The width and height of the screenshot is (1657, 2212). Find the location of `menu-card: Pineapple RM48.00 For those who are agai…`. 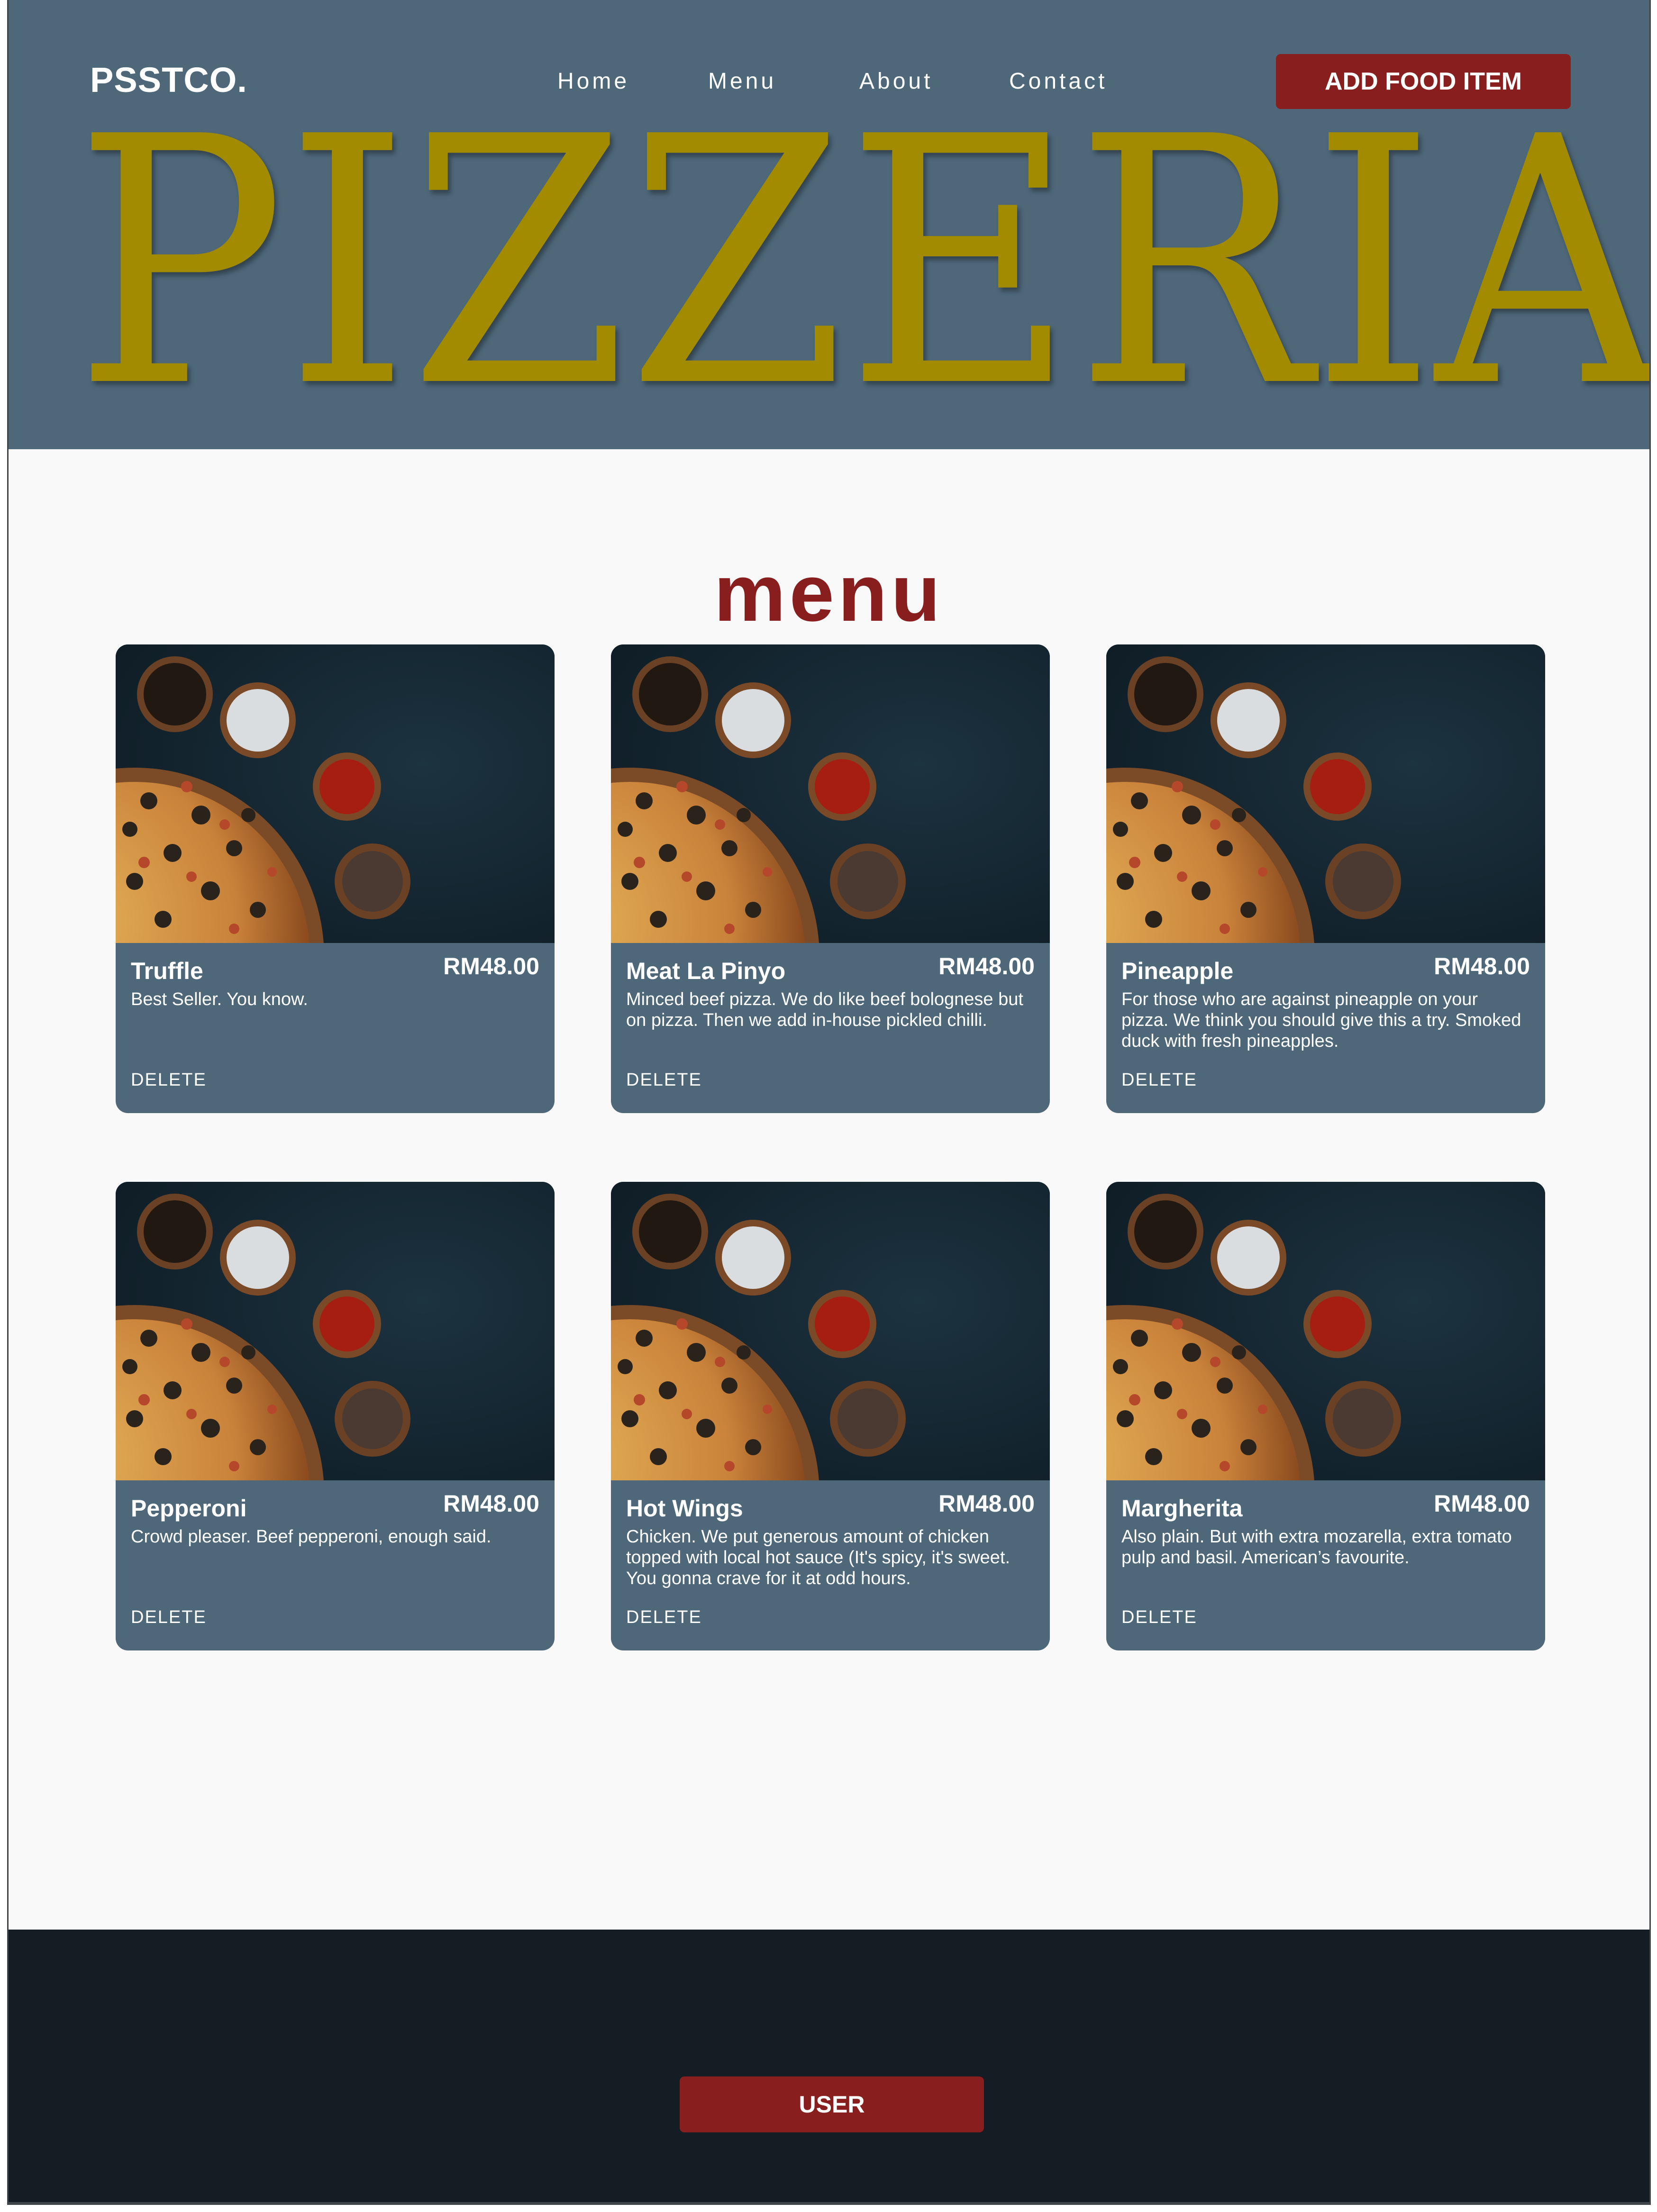

menu-card: Pineapple RM48.00 For those who are agai… is located at coordinates (1325, 879).